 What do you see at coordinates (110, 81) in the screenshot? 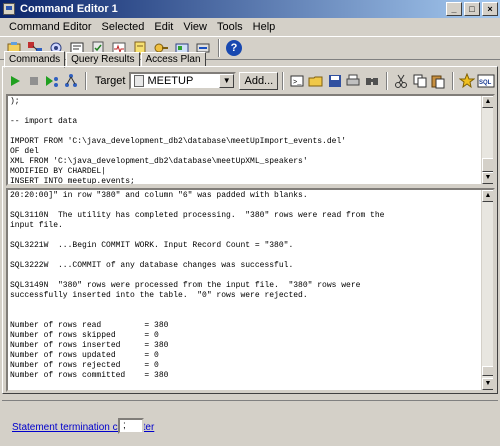
I see `target-label: Target` at bounding box center [110, 81].